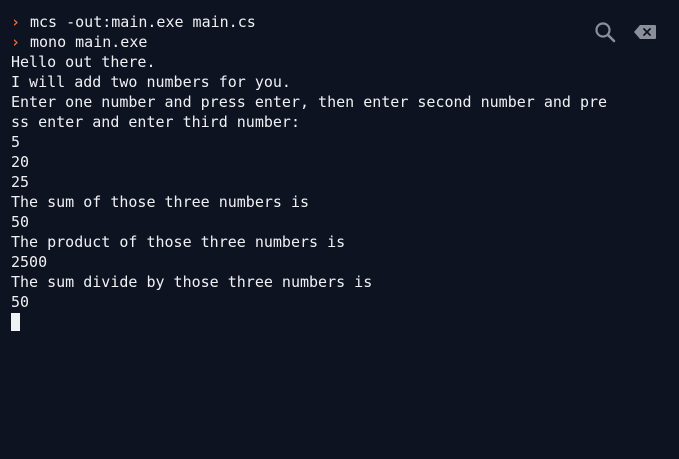  Describe the element at coordinates (89, 42) in the screenshot. I see `command-text: mono main.exe` at that location.